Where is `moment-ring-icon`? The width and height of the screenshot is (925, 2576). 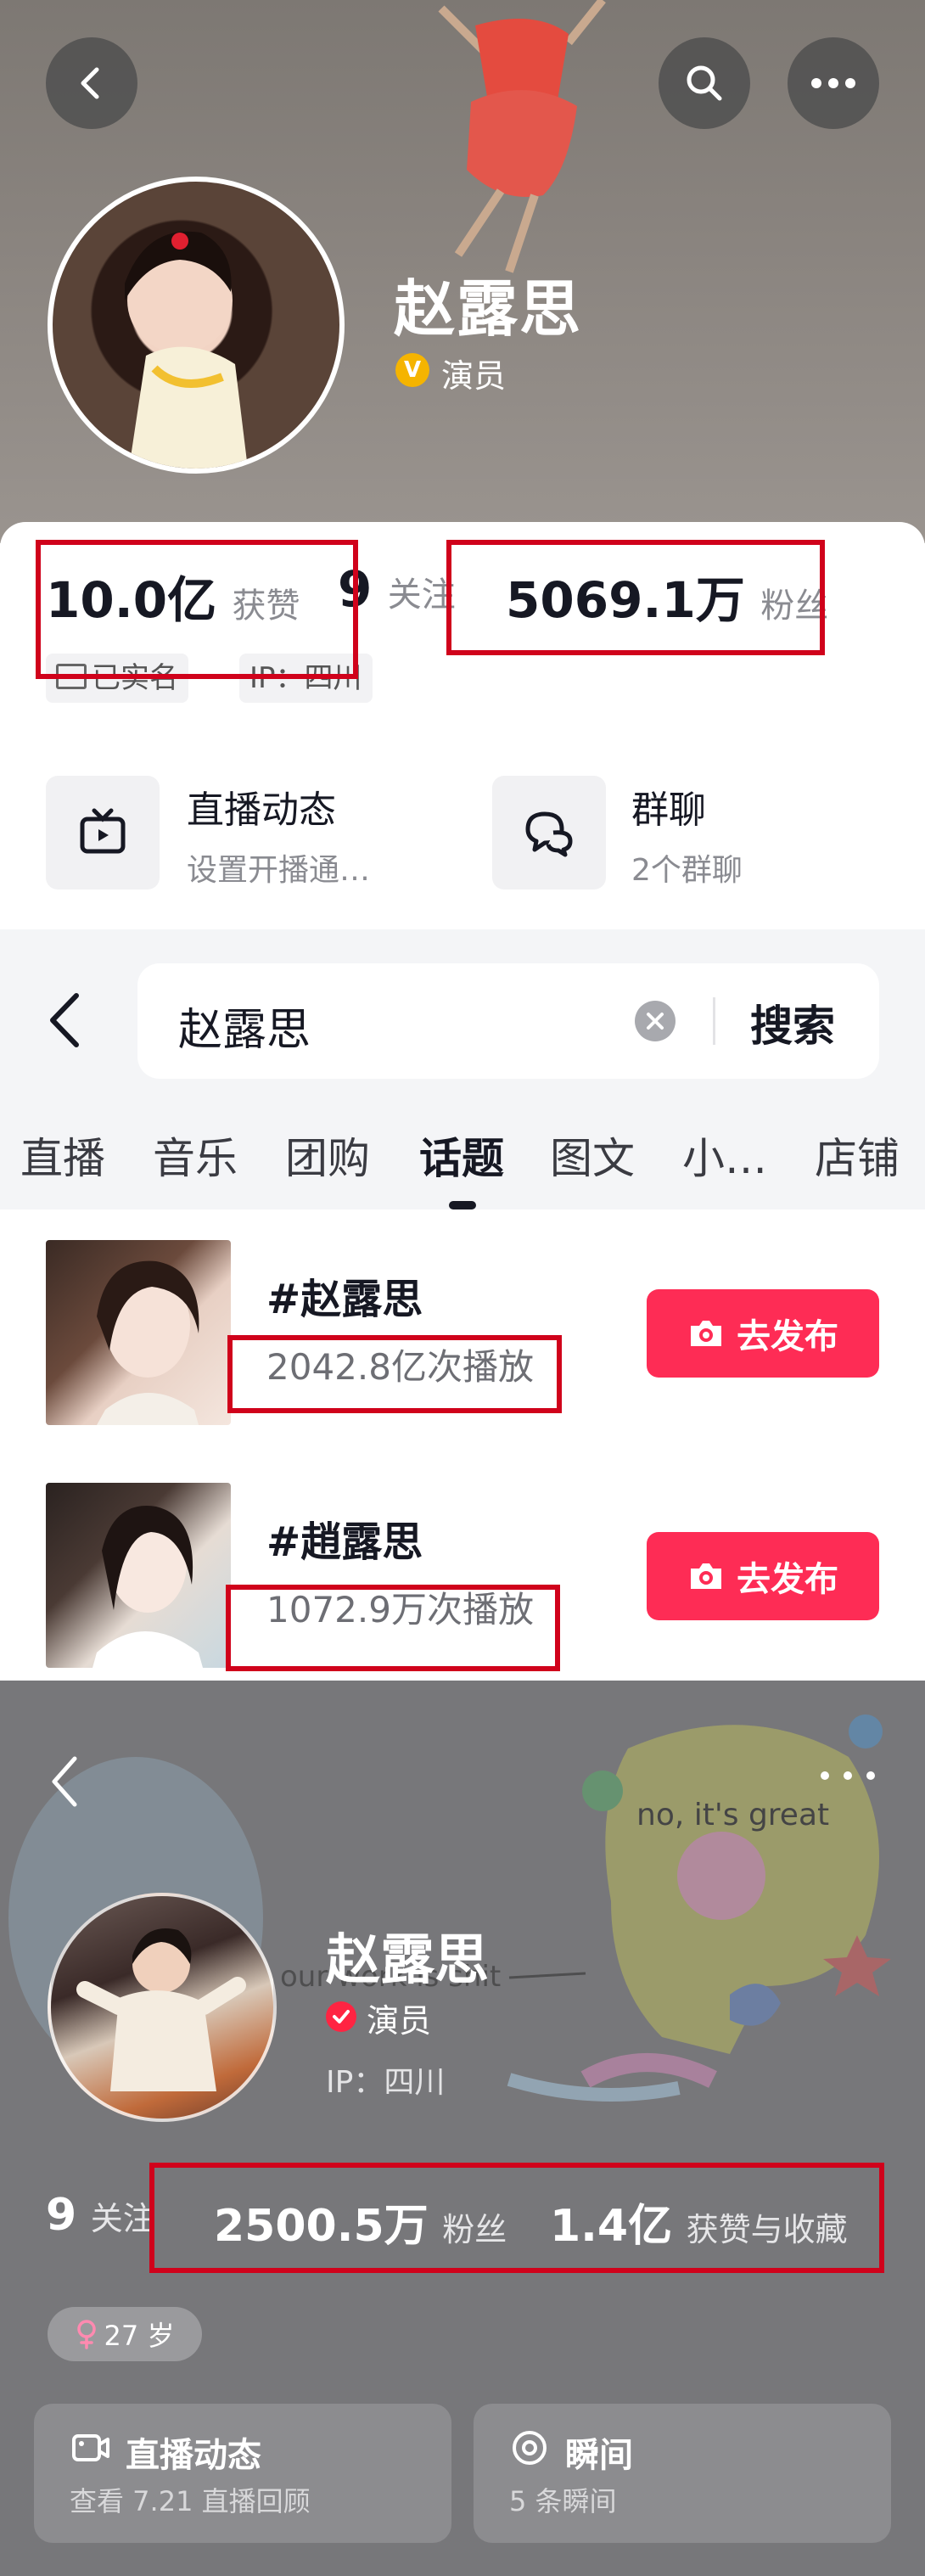 moment-ring-icon is located at coordinates (530, 2448).